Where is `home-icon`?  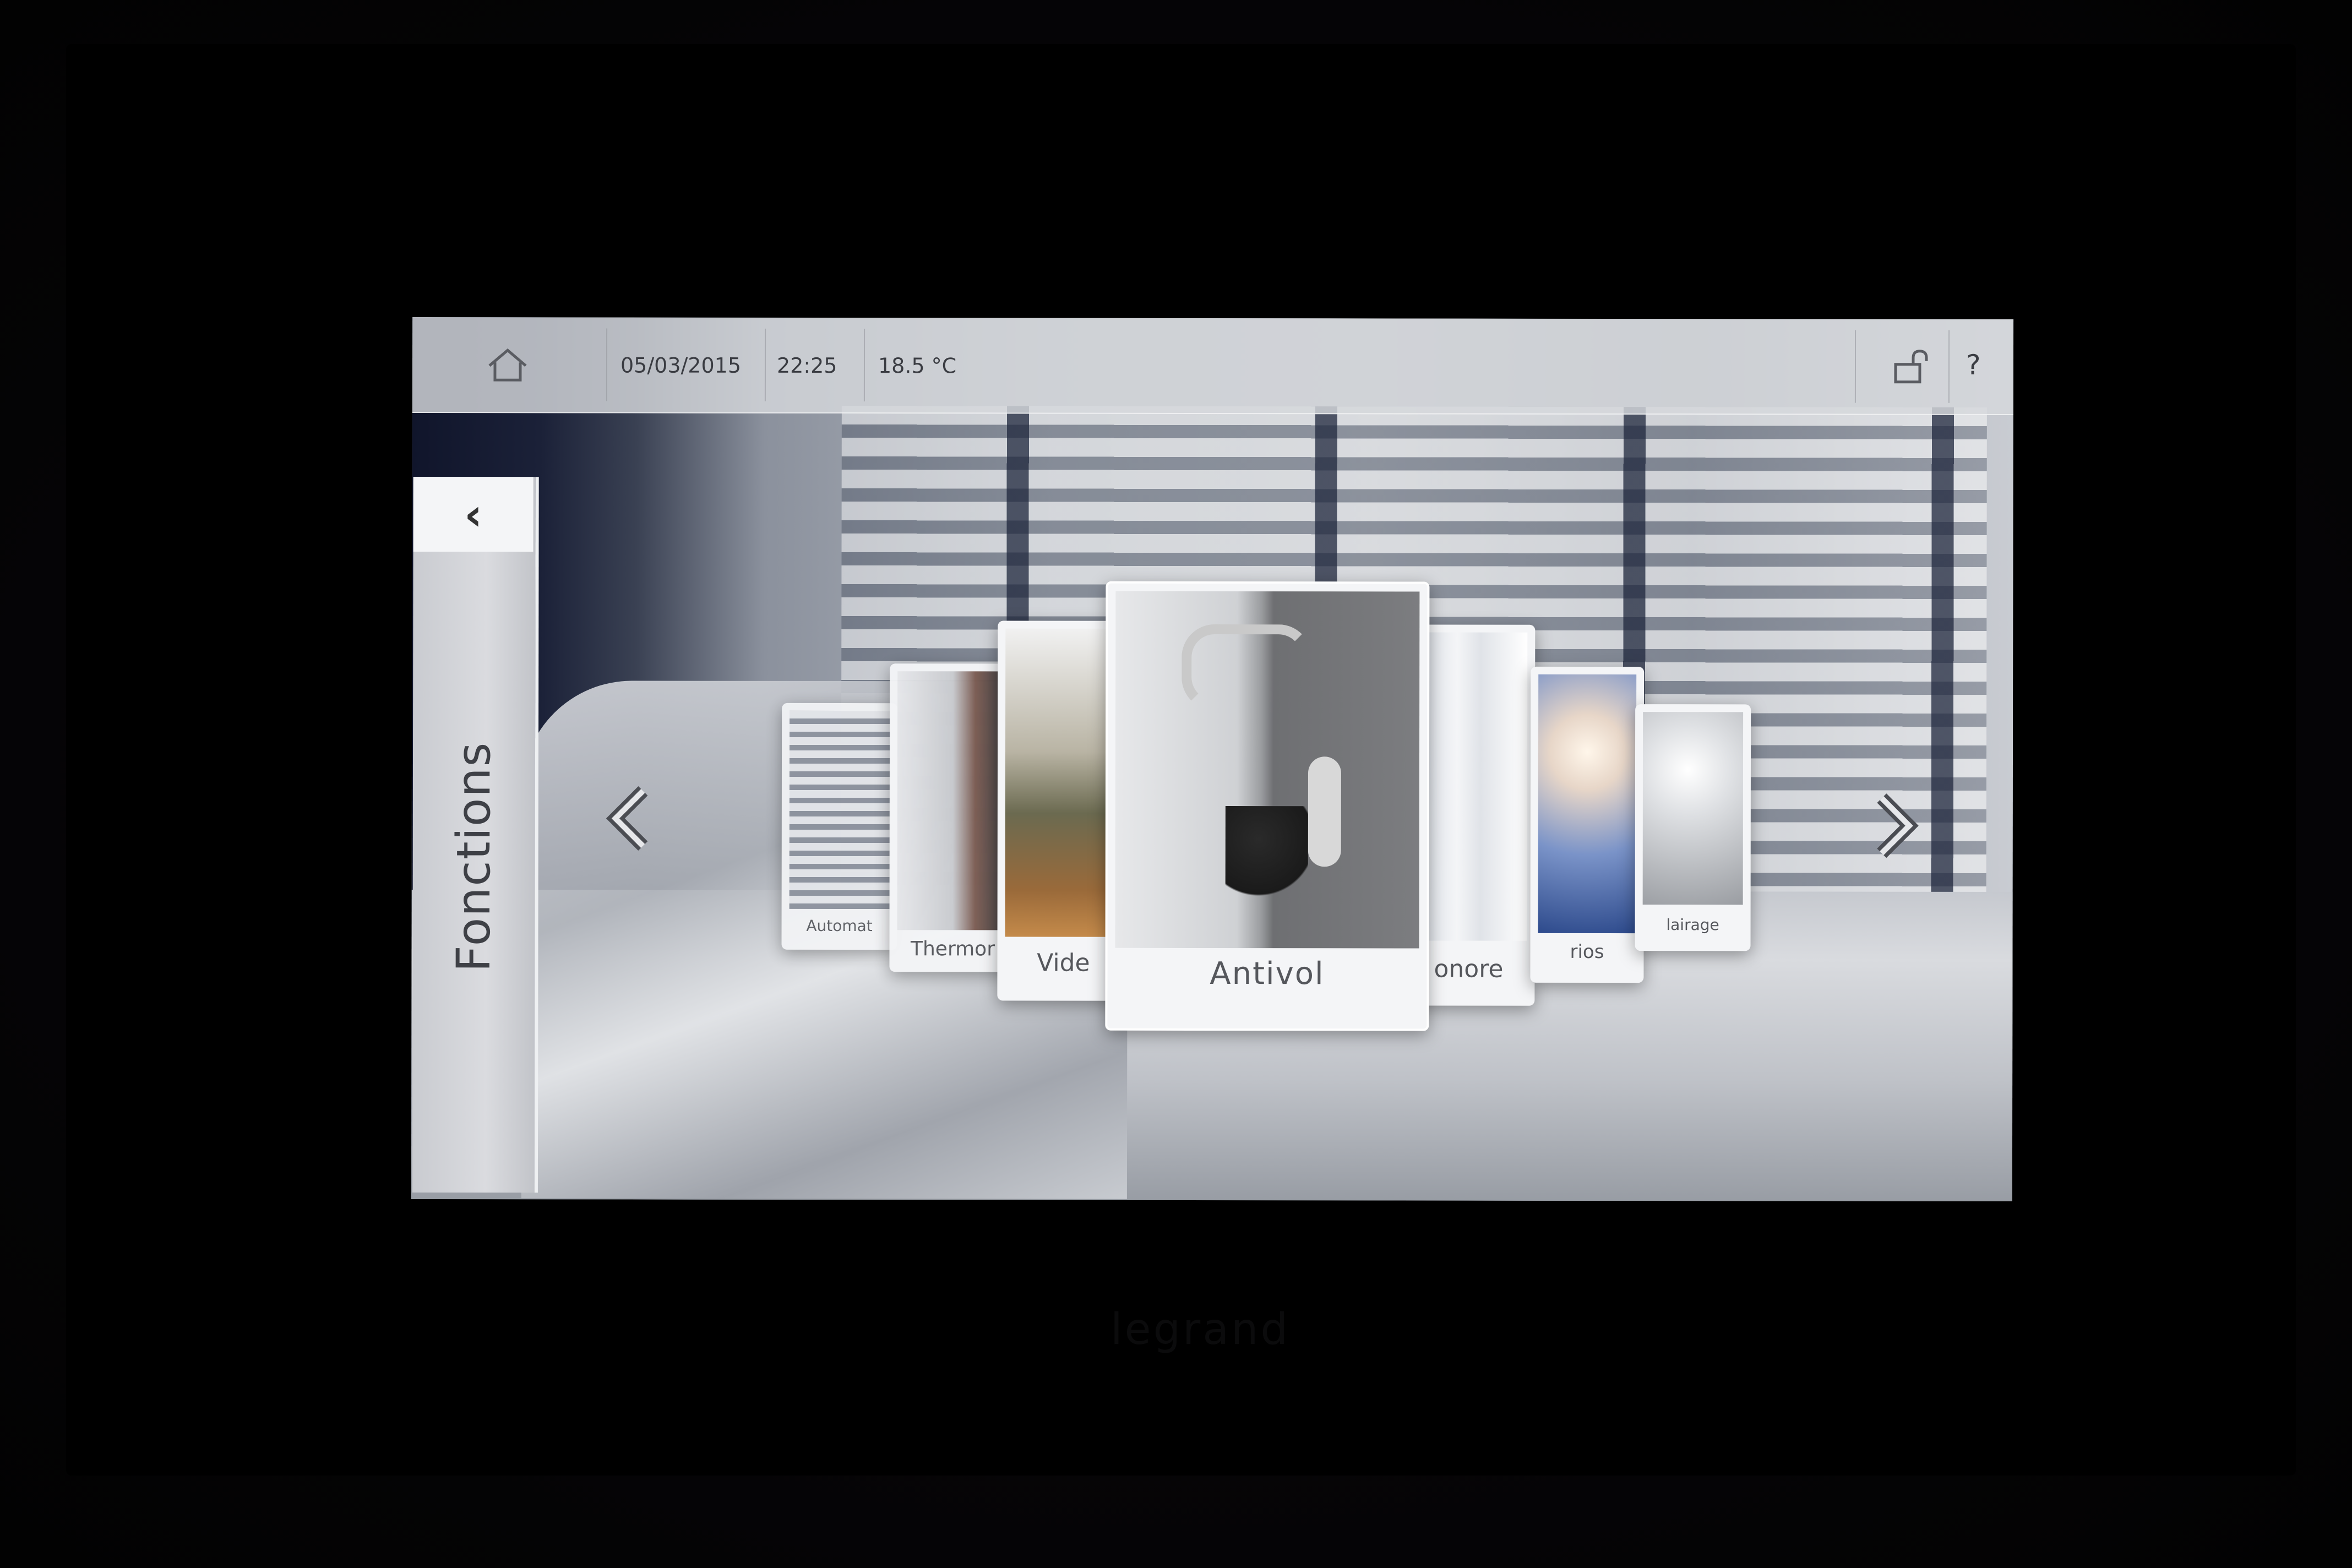 home-icon is located at coordinates (508, 365).